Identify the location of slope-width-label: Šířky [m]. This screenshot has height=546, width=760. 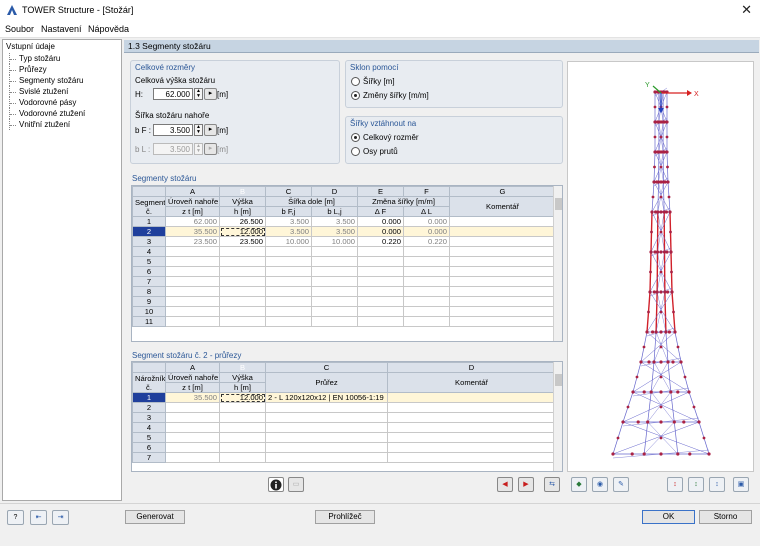
(379, 81).